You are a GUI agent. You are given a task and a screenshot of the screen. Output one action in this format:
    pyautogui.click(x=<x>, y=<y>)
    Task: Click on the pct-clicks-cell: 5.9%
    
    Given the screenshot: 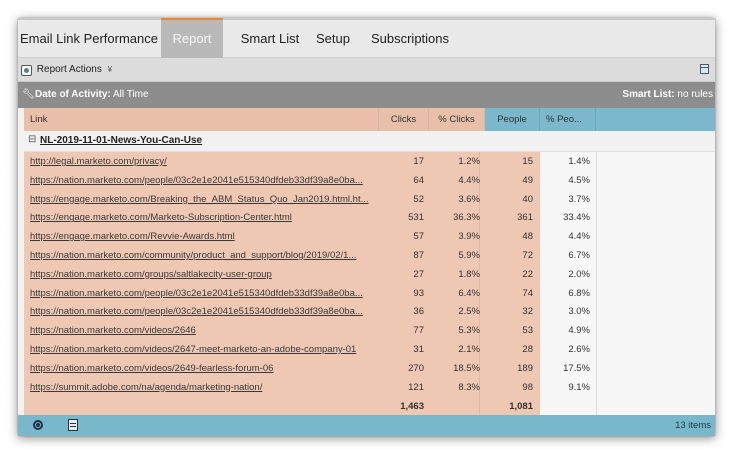 What is the action you would take?
    pyautogui.click(x=469, y=255)
    